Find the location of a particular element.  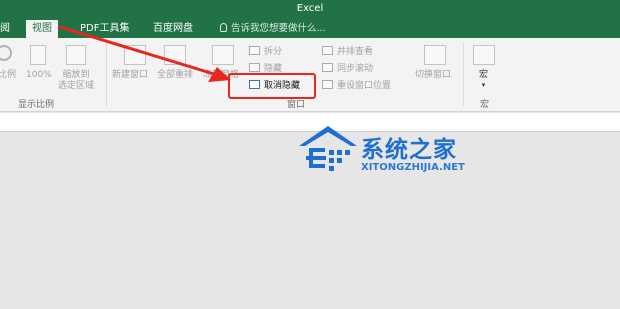

switch-windows-icon is located at coordinates (435, 55).